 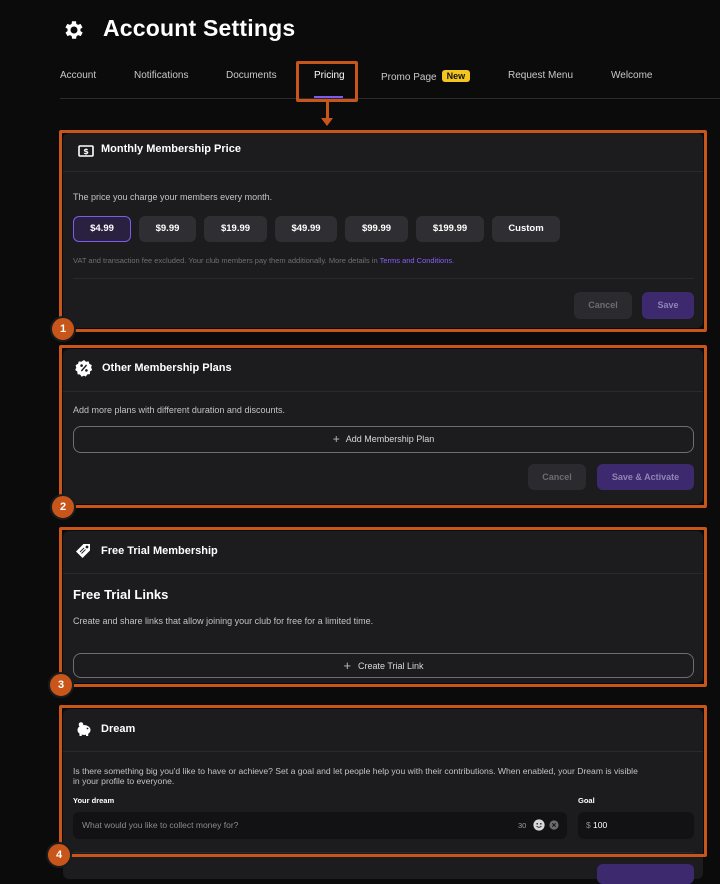 I want to click on tab-promo-page: Promo Page New, so click(x=426, y=76).